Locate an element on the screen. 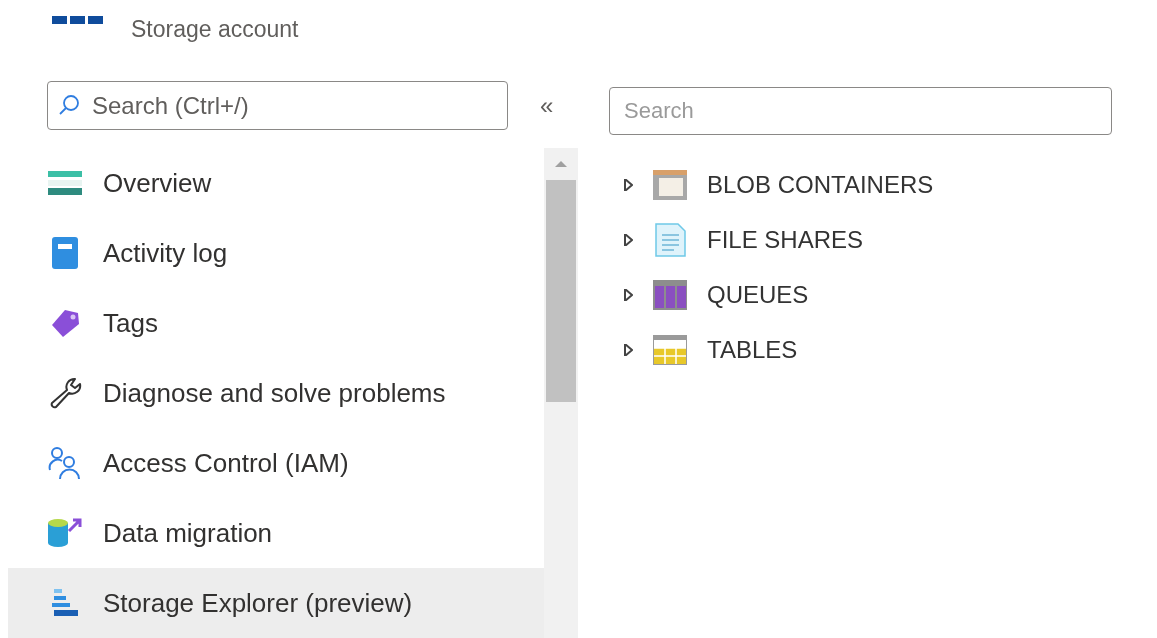 This screenshot has width=1157, height=638. menu-item: Access Control (IAM) is located at coordinates (276, 463).